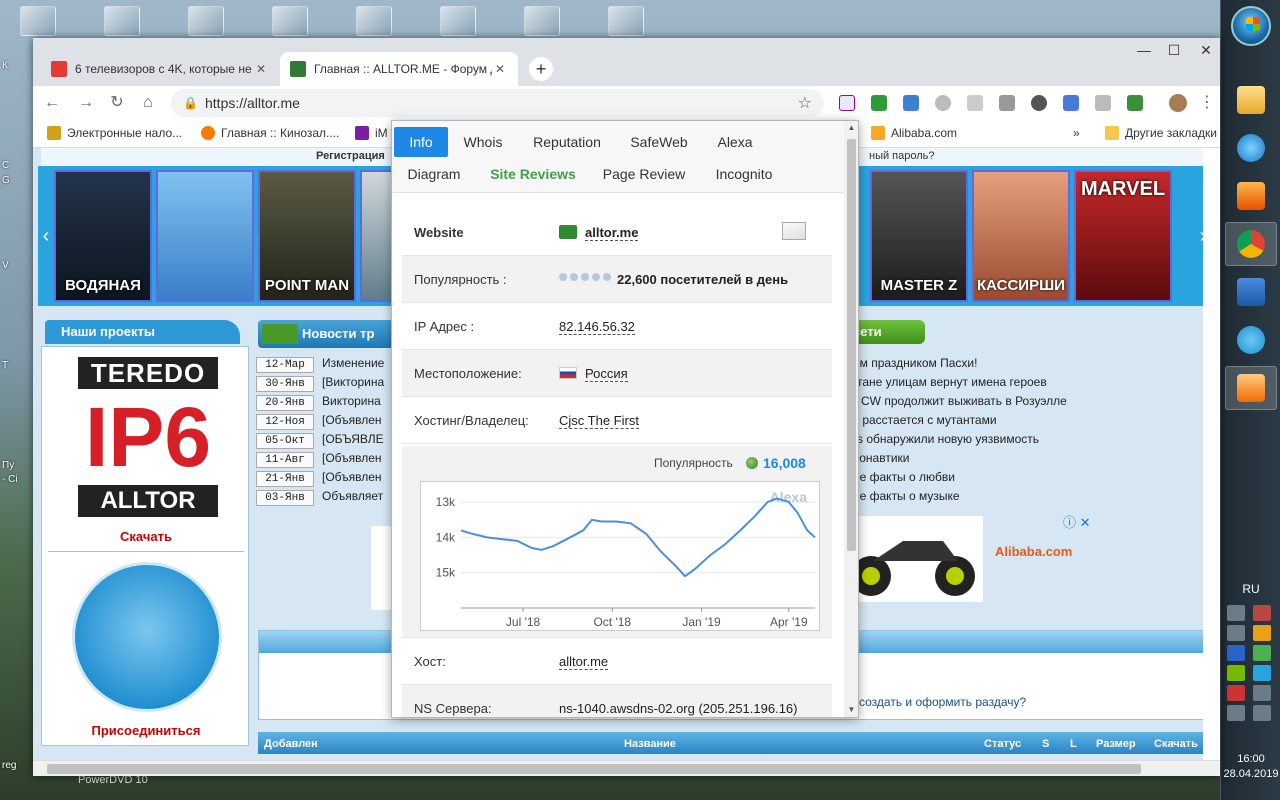 The image size is (1280, 800). I want to click on start-button, so click(1251, 26).